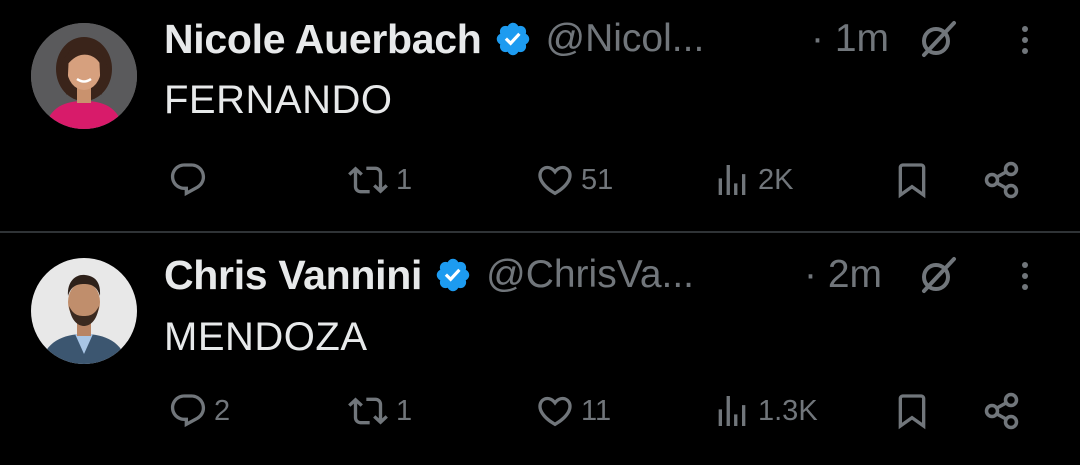 This screenshot has width=1080, height=465. I want to click on tweet-text: FERNANDO, so click(278, 100).